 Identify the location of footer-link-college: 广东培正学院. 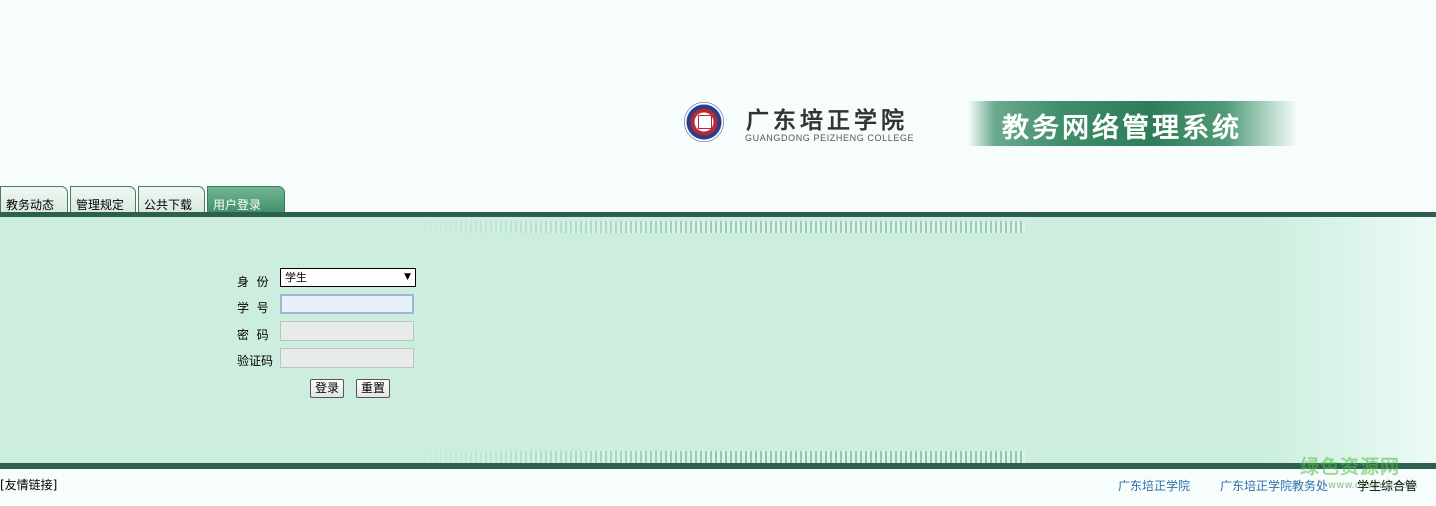
(1154, 485).